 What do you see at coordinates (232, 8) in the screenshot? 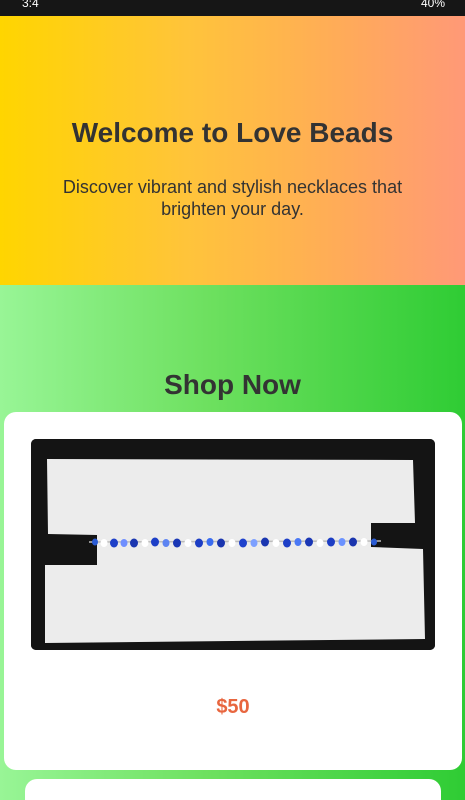
I see `status-bar: 3:4 40%` at bounding box center [232, 8].